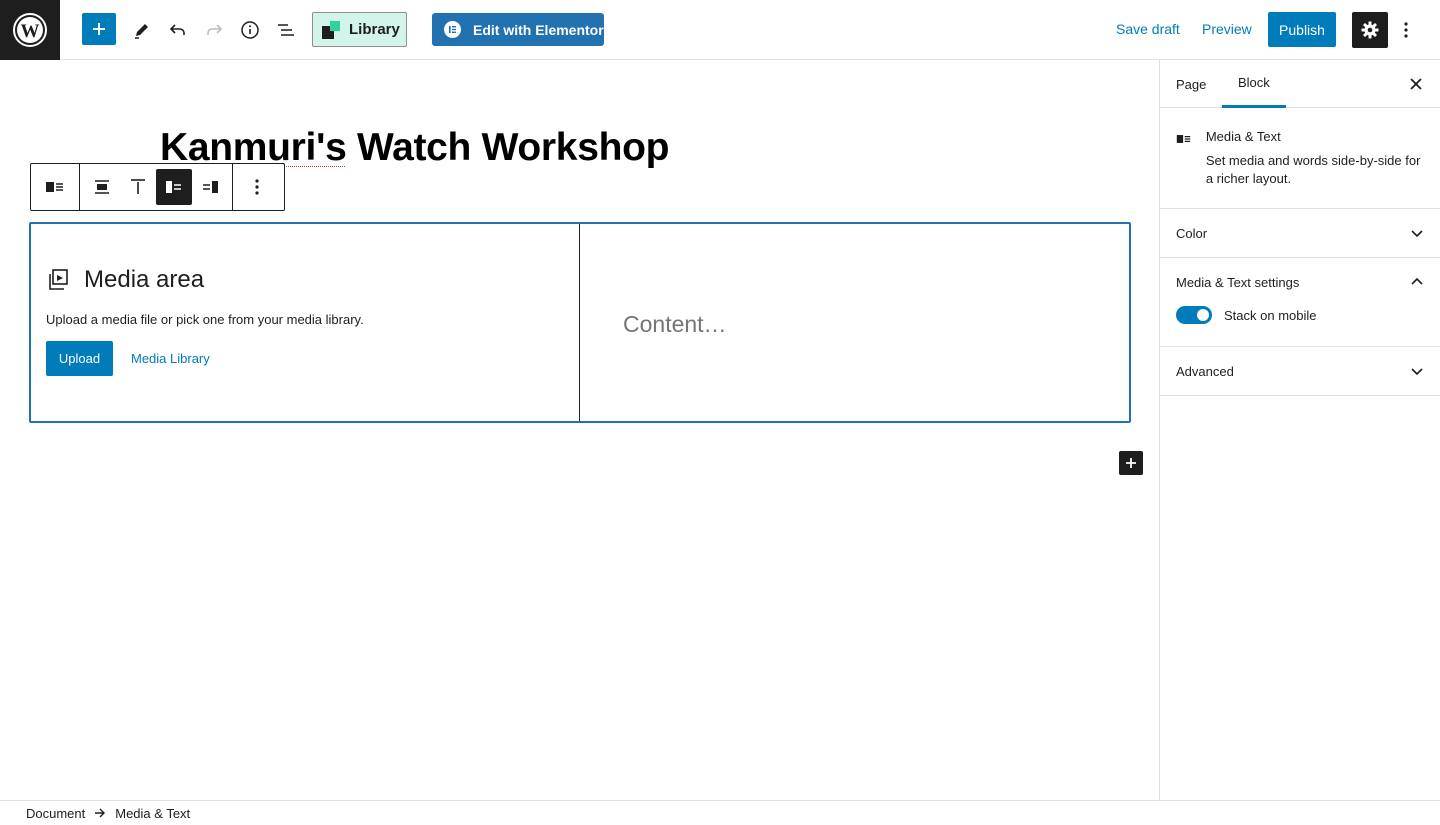 This screenshot has height=825, width=1440. I want to click on block-type-switcher, so click(55, 187).